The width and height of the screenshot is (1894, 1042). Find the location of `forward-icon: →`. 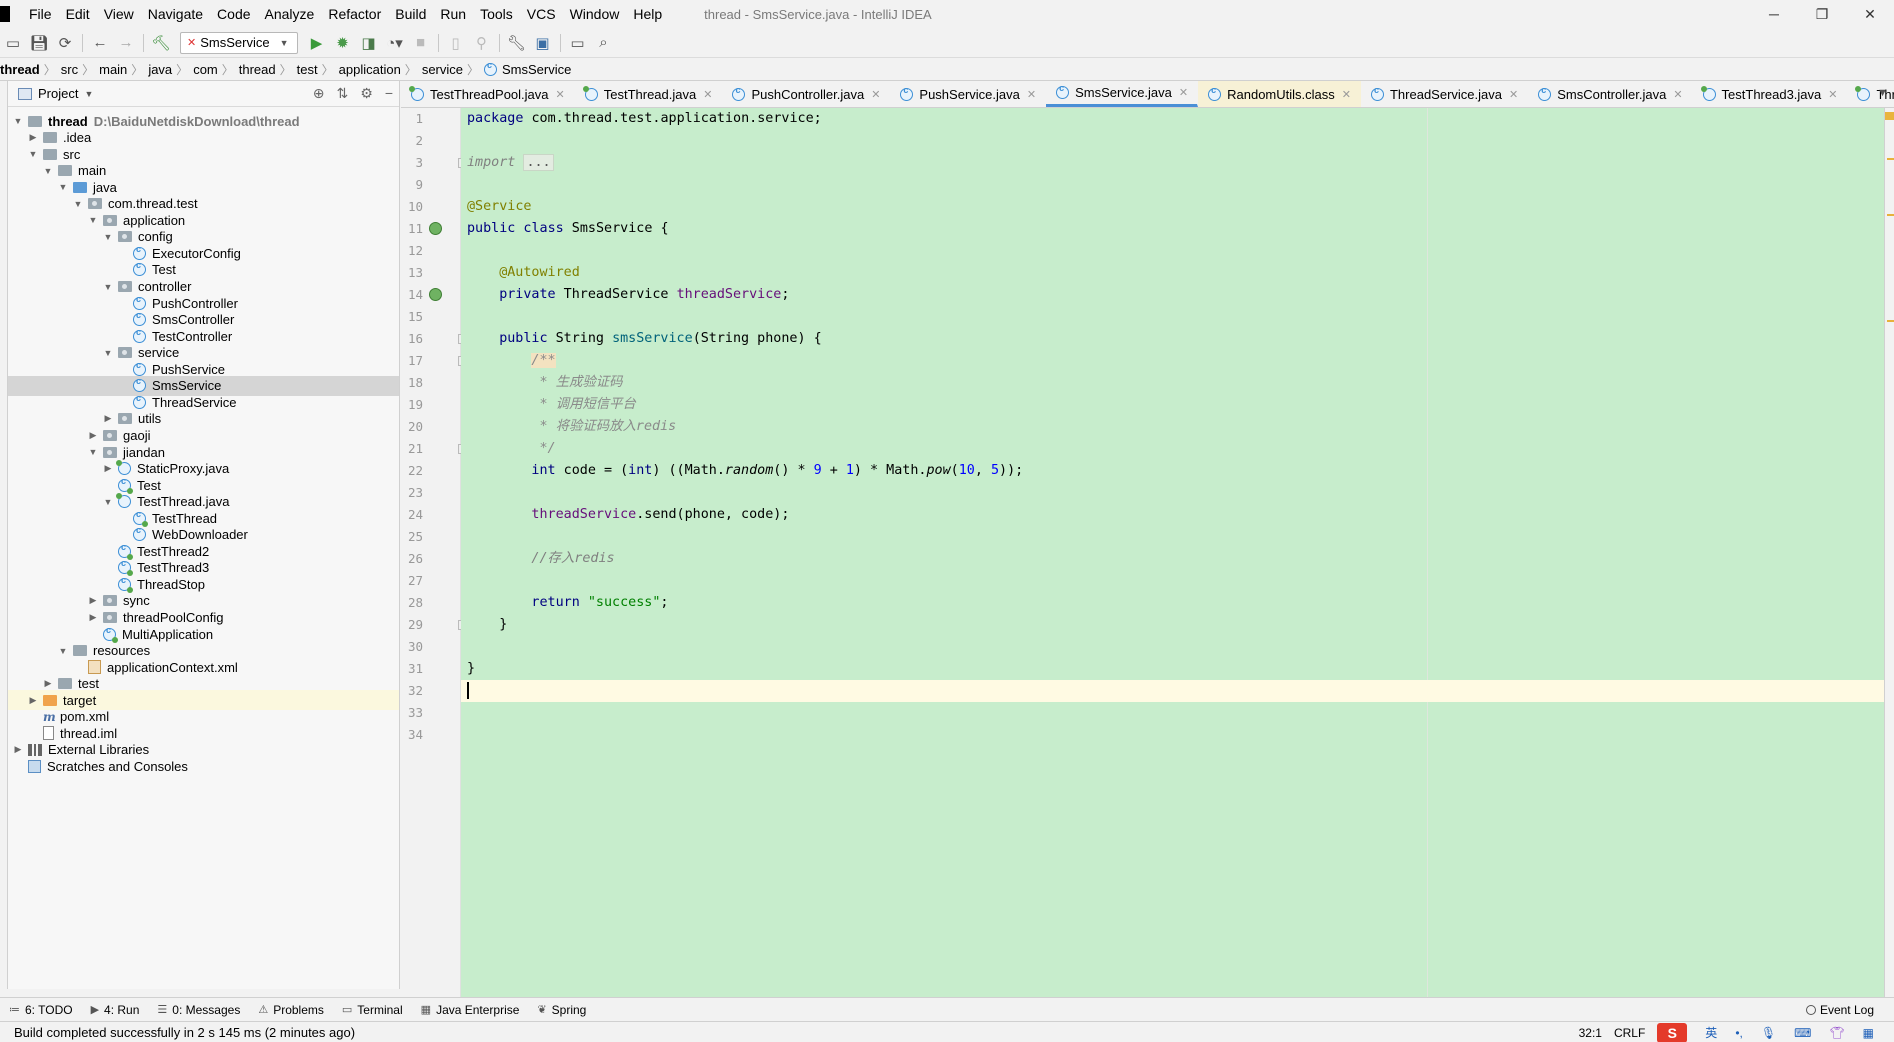

forward-icon: → is located at coordinates (126, 43).